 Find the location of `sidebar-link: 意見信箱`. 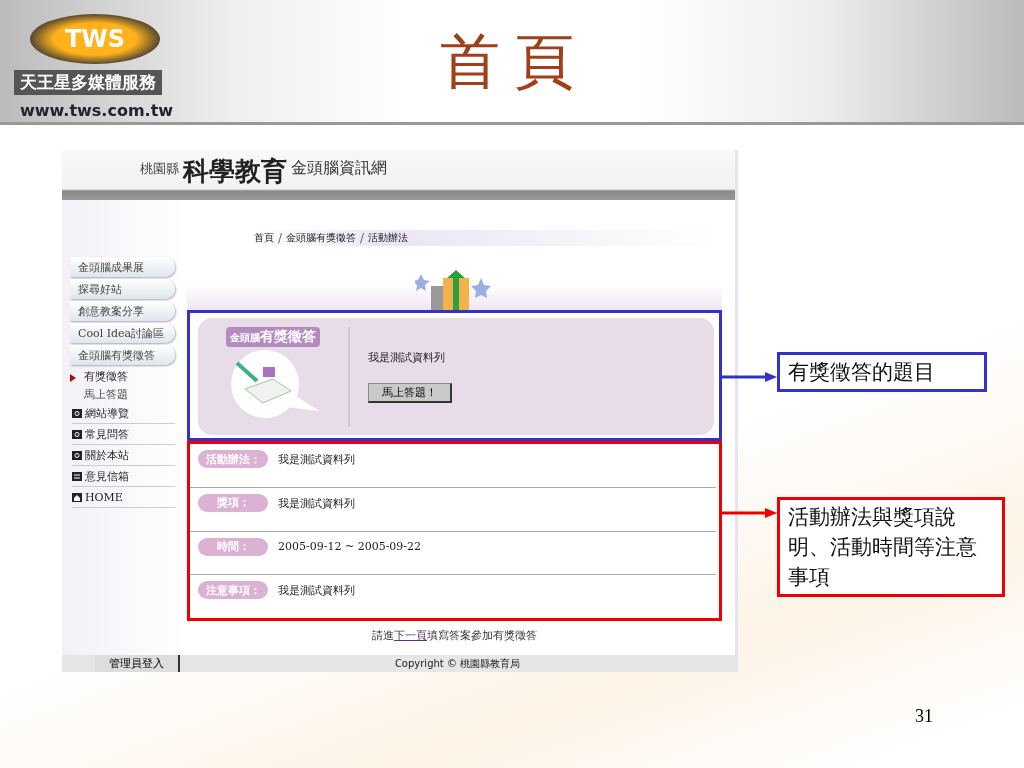

sidebar-link: 意見信箱 is located at coordinates (107, 476).